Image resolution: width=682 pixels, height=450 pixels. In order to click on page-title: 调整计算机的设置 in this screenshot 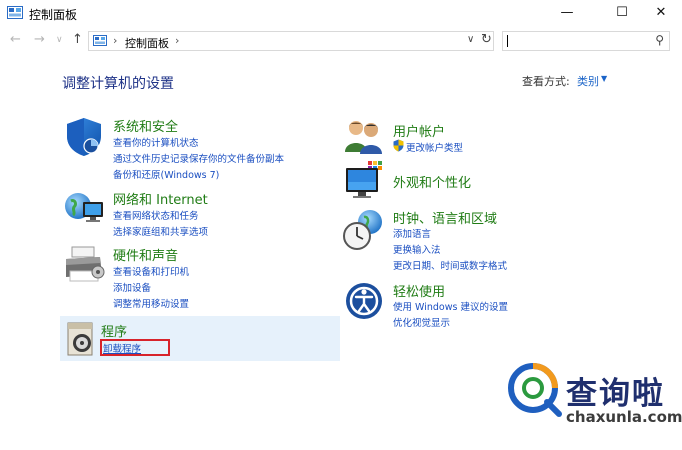, I will do `click(118, 84)`.